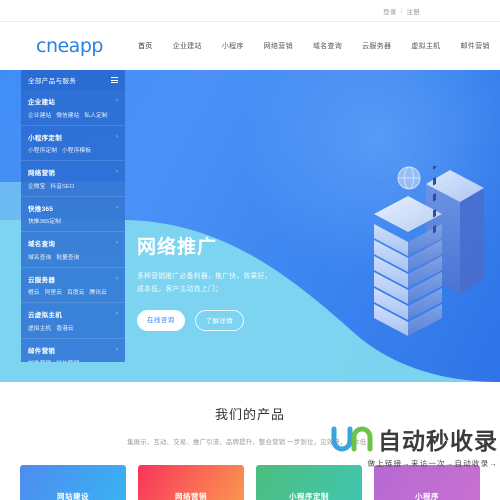 The width and height of the screenshot is (500, 500). I want to click on sidebar-group-1: 小程序定制 › 小程序定制 小程序模板, so click(73, 143).